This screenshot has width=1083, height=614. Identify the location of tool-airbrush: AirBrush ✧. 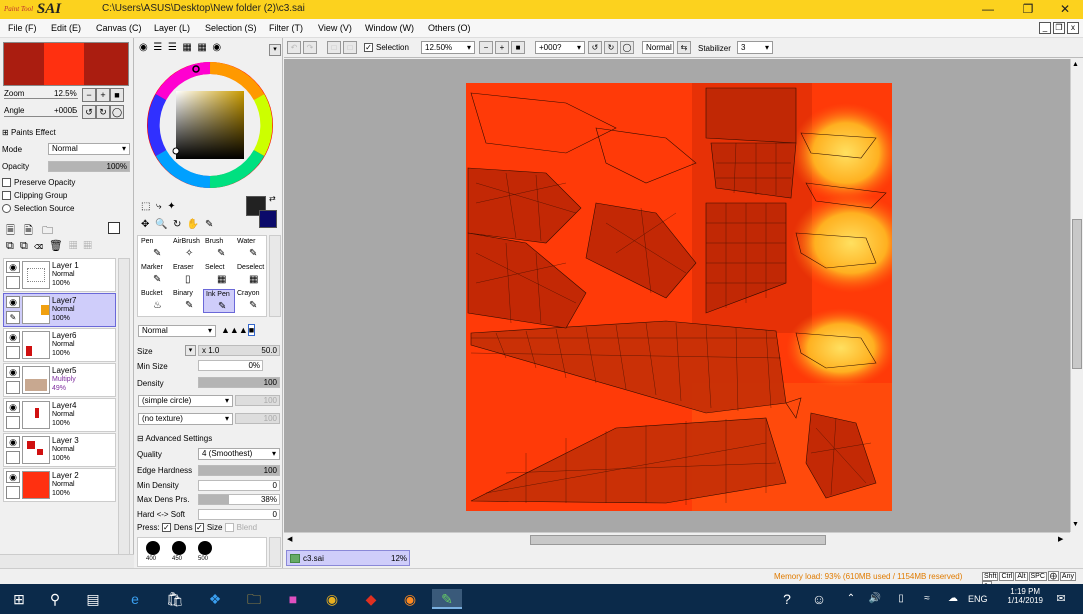
(187, 249).